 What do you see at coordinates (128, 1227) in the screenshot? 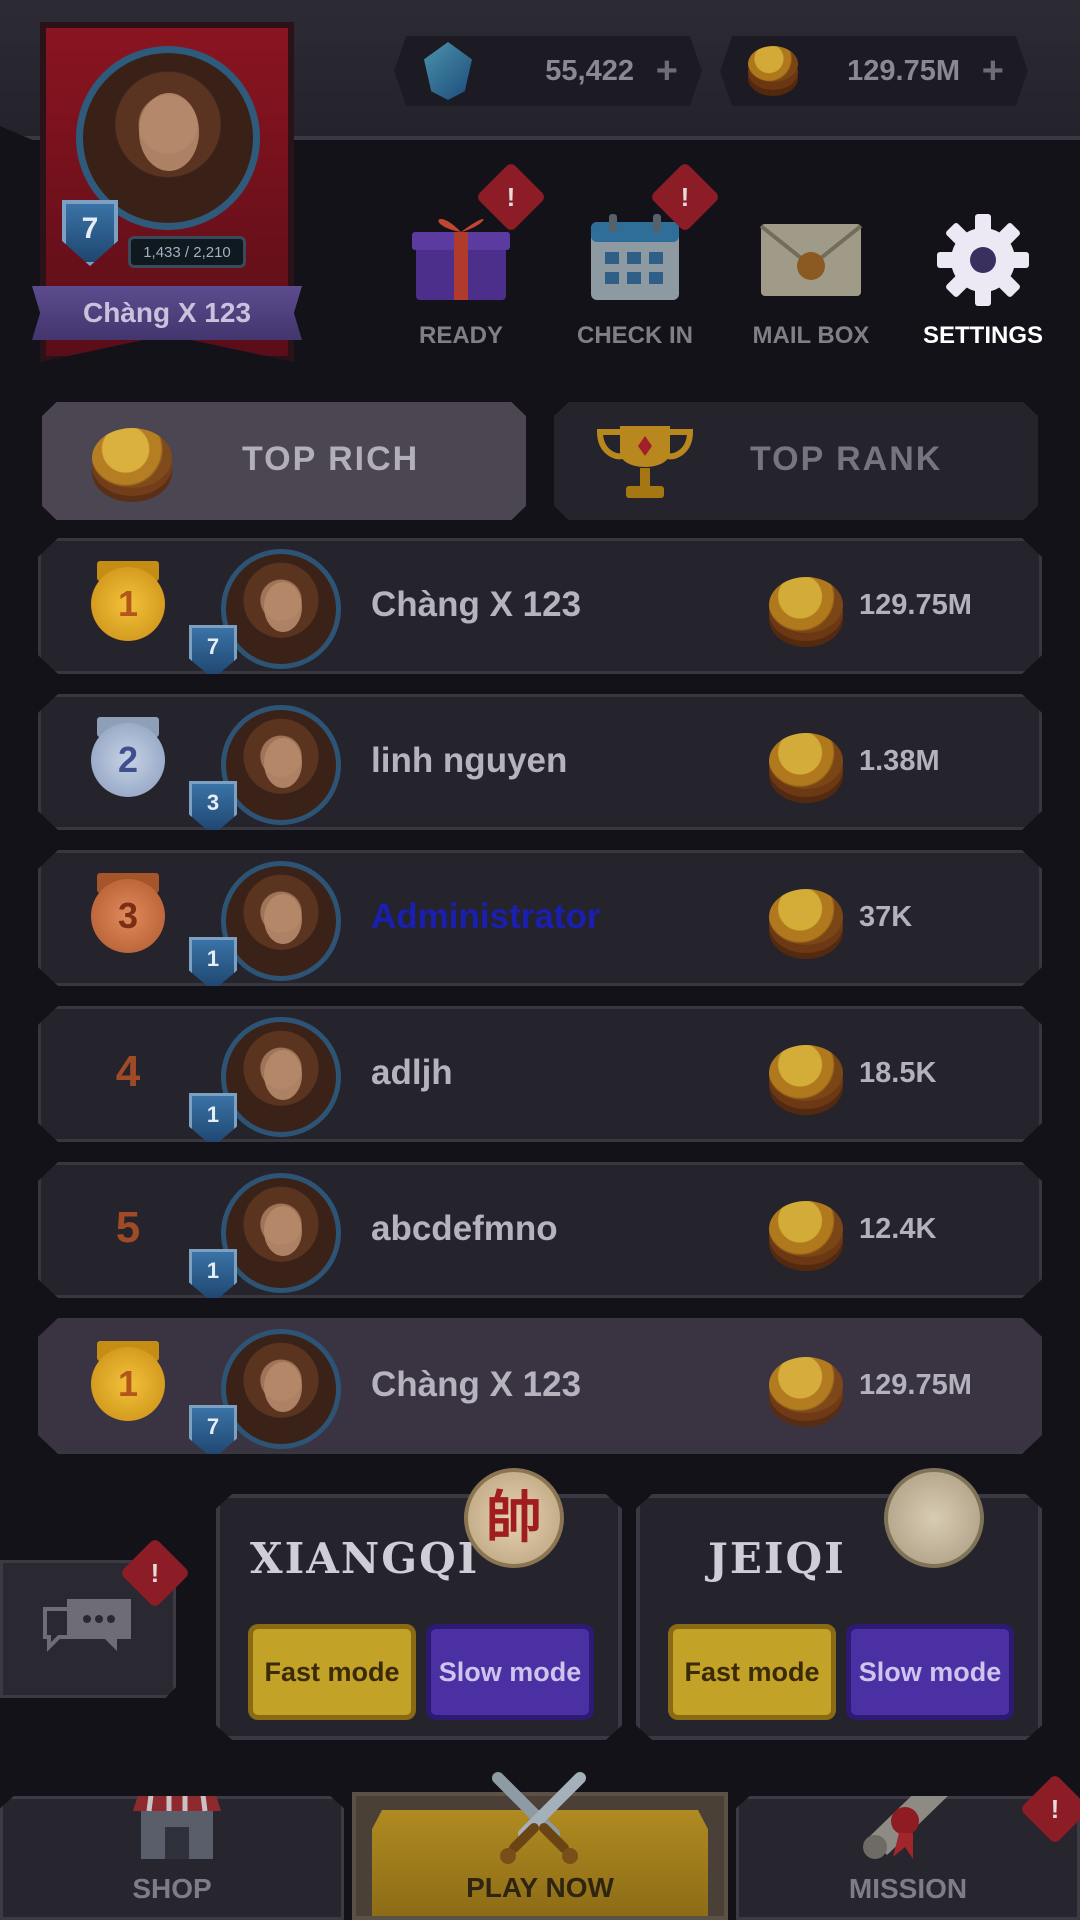
I see `rank-number: 5` at bounding box center [128, 1227].